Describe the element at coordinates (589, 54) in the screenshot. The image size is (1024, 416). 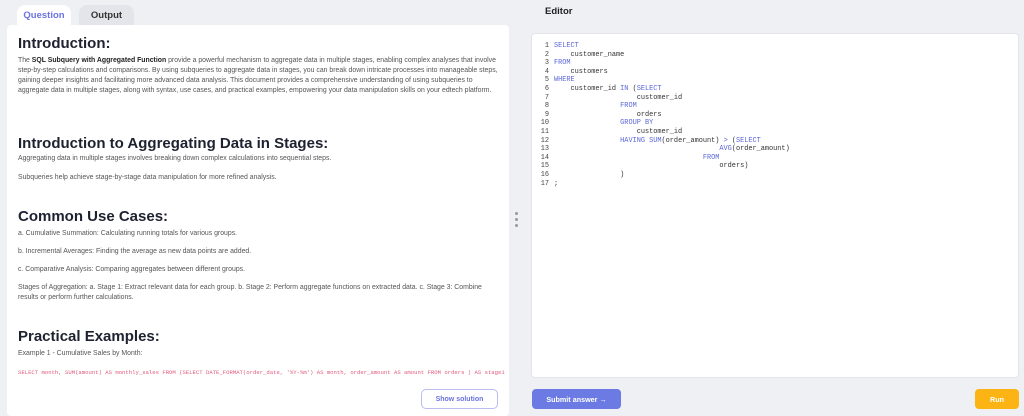
I see `code-text: customer_name` at that location.